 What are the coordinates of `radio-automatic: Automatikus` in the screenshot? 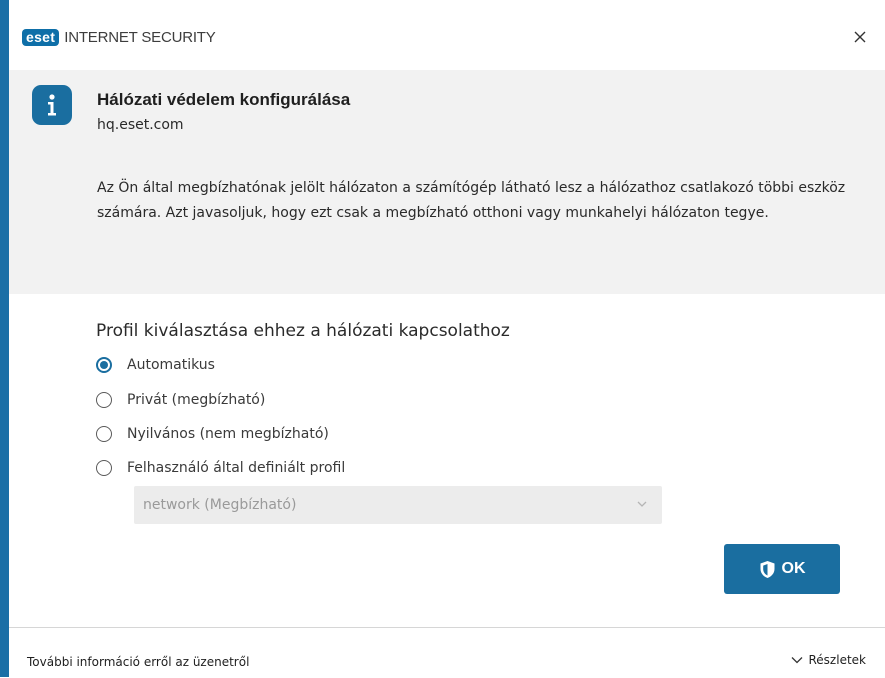 It's located at (155, 365).